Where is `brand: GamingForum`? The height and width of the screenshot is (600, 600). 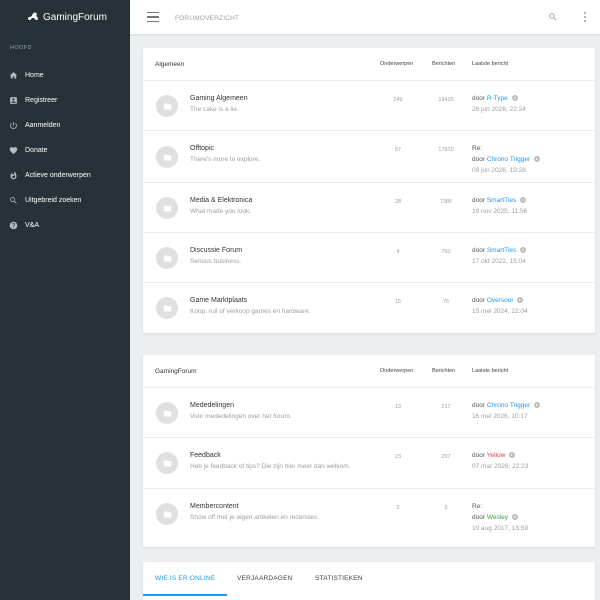
brand: GamingForum is located at coordinates (65, 17).